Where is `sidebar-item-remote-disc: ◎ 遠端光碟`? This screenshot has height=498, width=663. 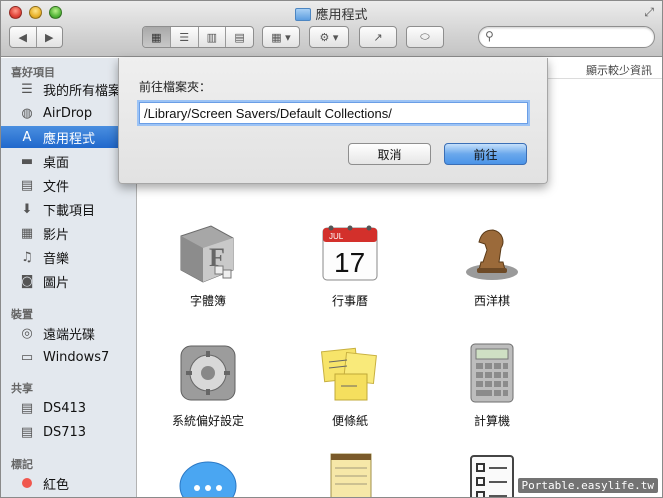
sidebar-item-remote-disc: ◎ 遠端光碟 is located at coordinates (68, 333).